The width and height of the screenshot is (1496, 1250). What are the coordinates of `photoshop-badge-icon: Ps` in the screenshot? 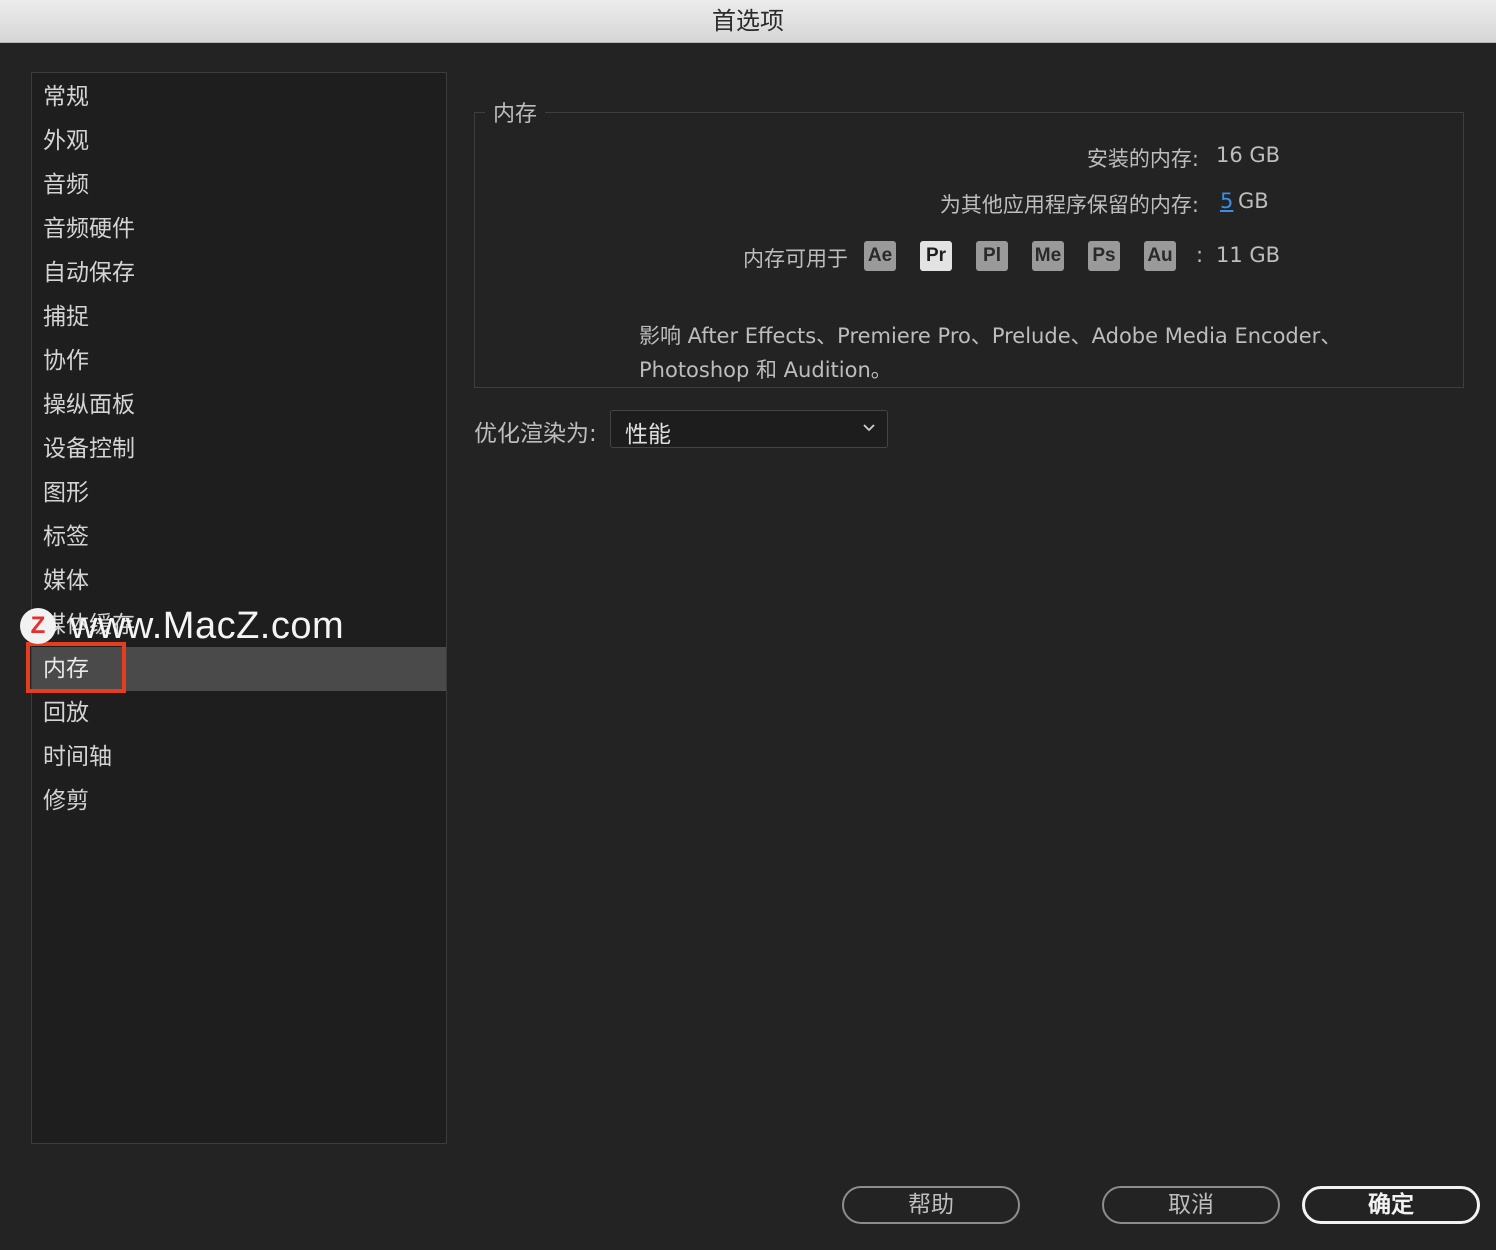 It's located at (1104, 256).